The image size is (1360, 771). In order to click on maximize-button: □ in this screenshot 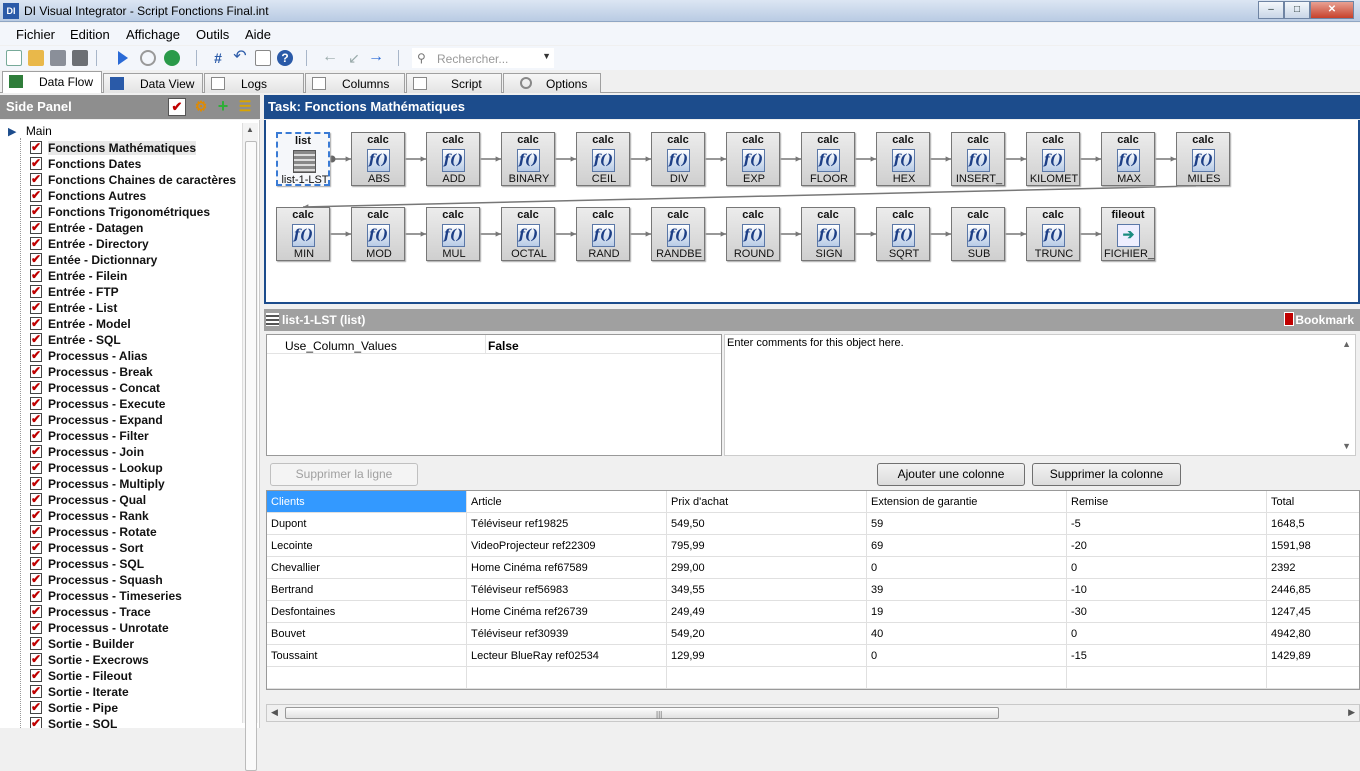, I will do `click(1297, 10)`.